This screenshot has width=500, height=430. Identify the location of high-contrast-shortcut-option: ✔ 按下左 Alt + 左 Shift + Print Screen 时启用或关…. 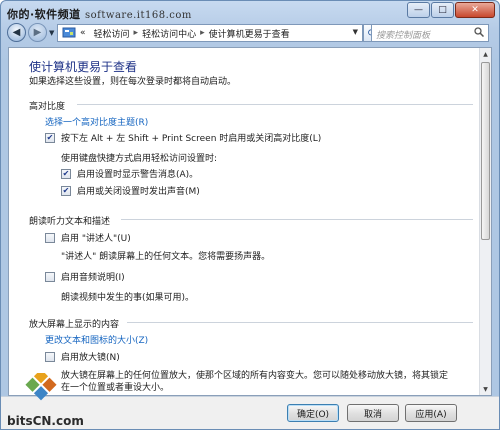
(183, 137).